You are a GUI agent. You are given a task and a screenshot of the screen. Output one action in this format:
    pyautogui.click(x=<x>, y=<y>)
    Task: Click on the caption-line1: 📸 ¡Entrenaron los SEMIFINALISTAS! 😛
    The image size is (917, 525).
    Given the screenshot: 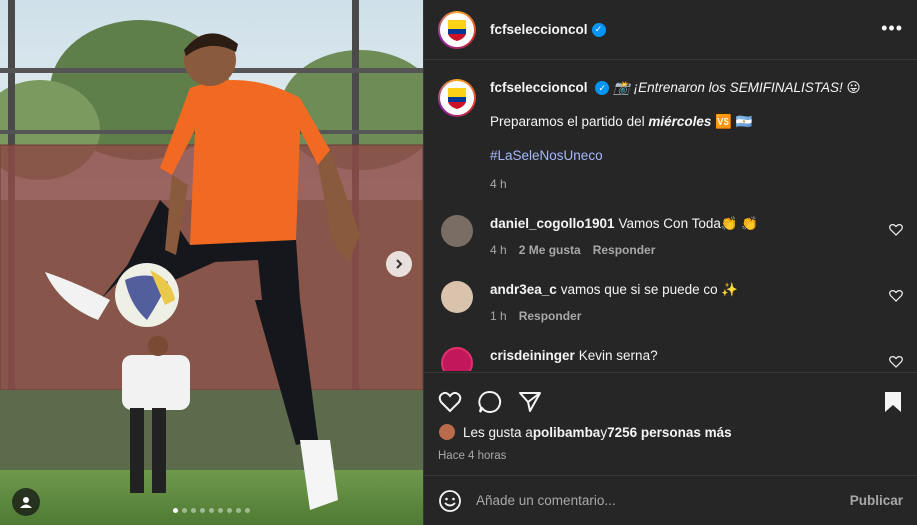 What is the action you would take?
    pyautogui.click(x=737, y=87)
    